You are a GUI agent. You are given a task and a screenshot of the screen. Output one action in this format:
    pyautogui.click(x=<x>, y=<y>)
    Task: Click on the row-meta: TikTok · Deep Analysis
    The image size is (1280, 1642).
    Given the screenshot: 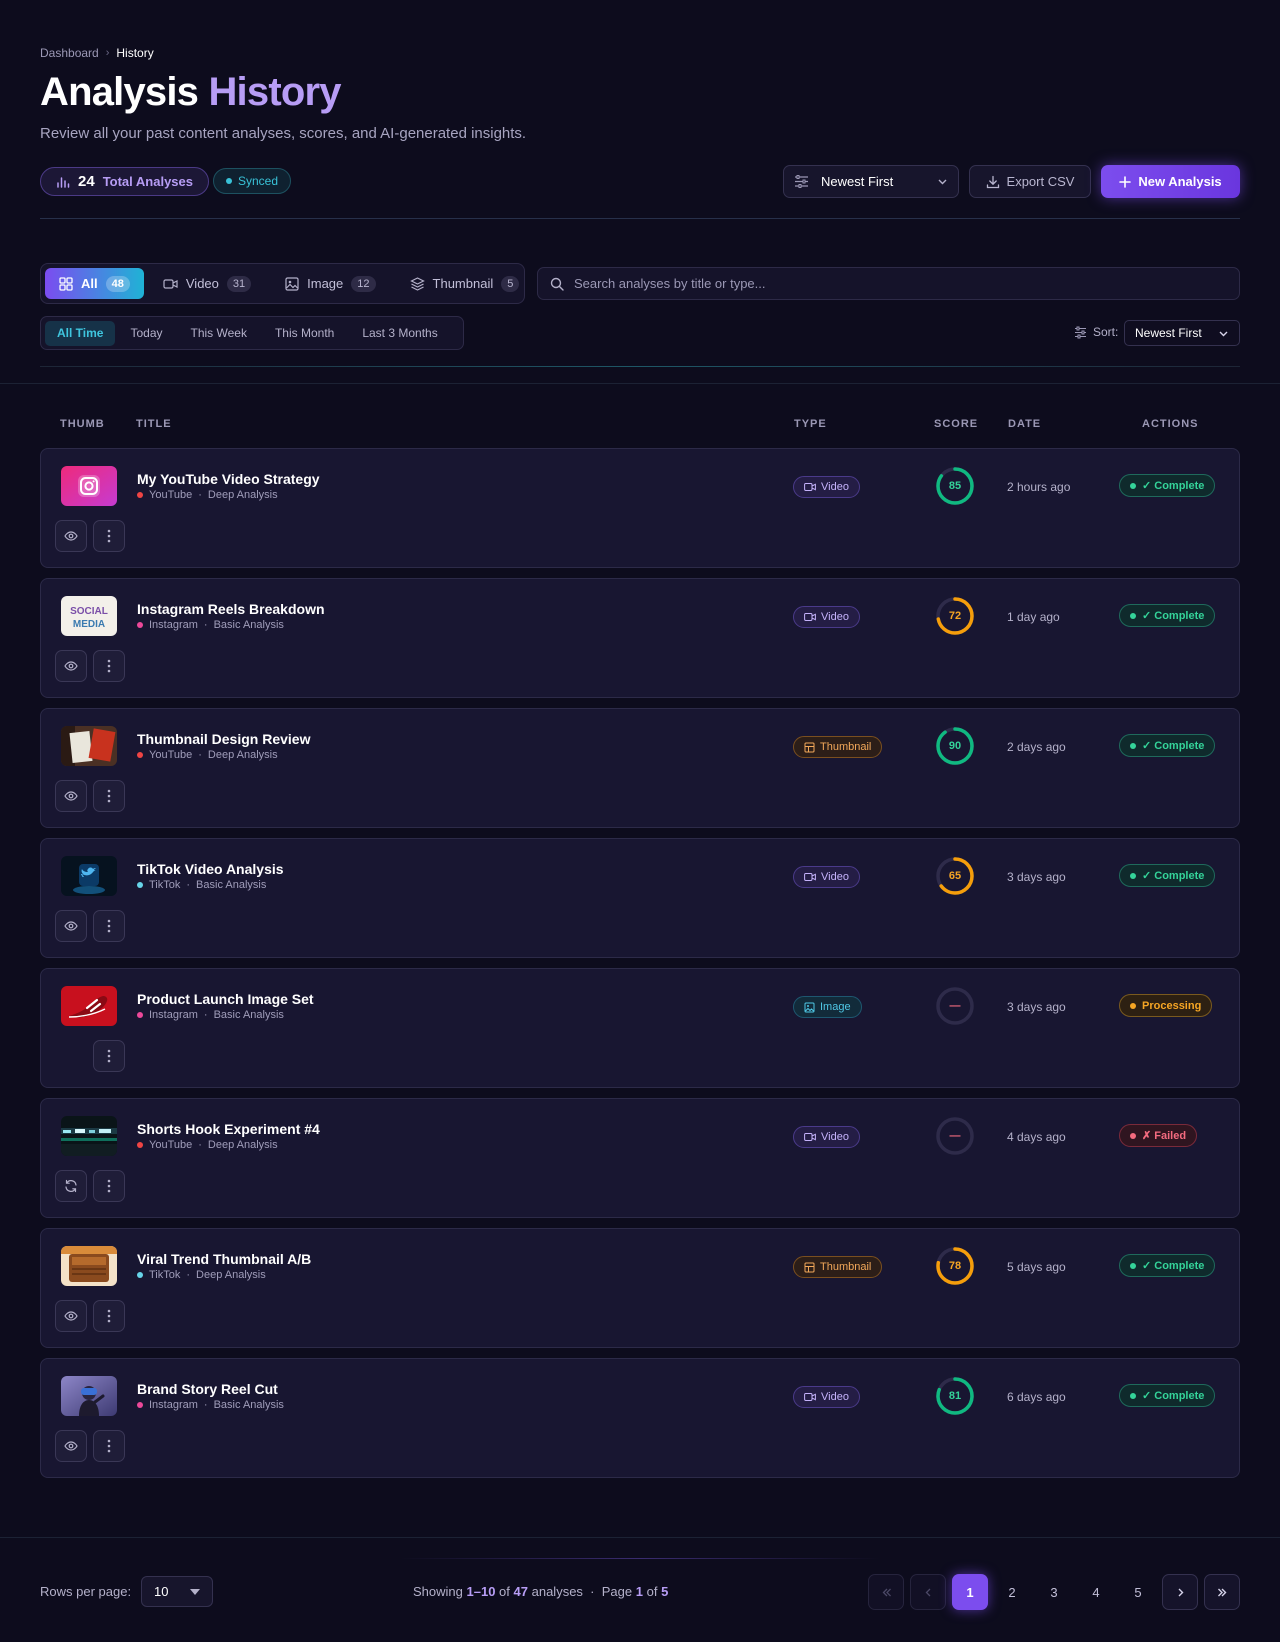 What is the action you would take?
    pyautogui.click(x=201, y=1275)
    